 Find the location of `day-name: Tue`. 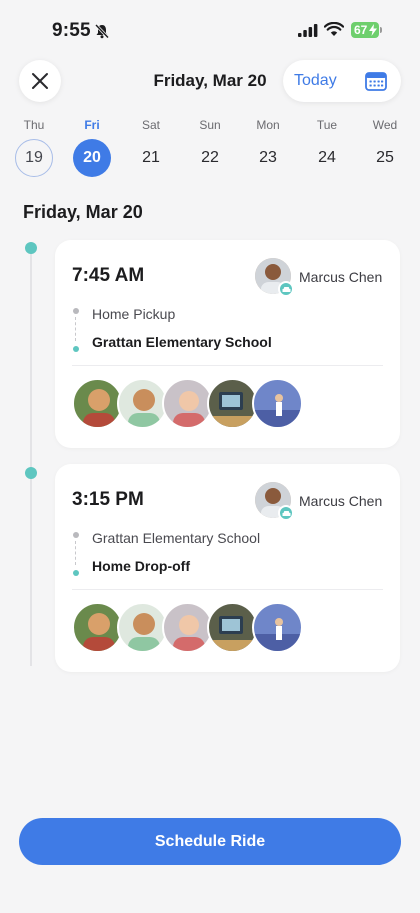

day-name: Tue is located at coordinates (327, 125).